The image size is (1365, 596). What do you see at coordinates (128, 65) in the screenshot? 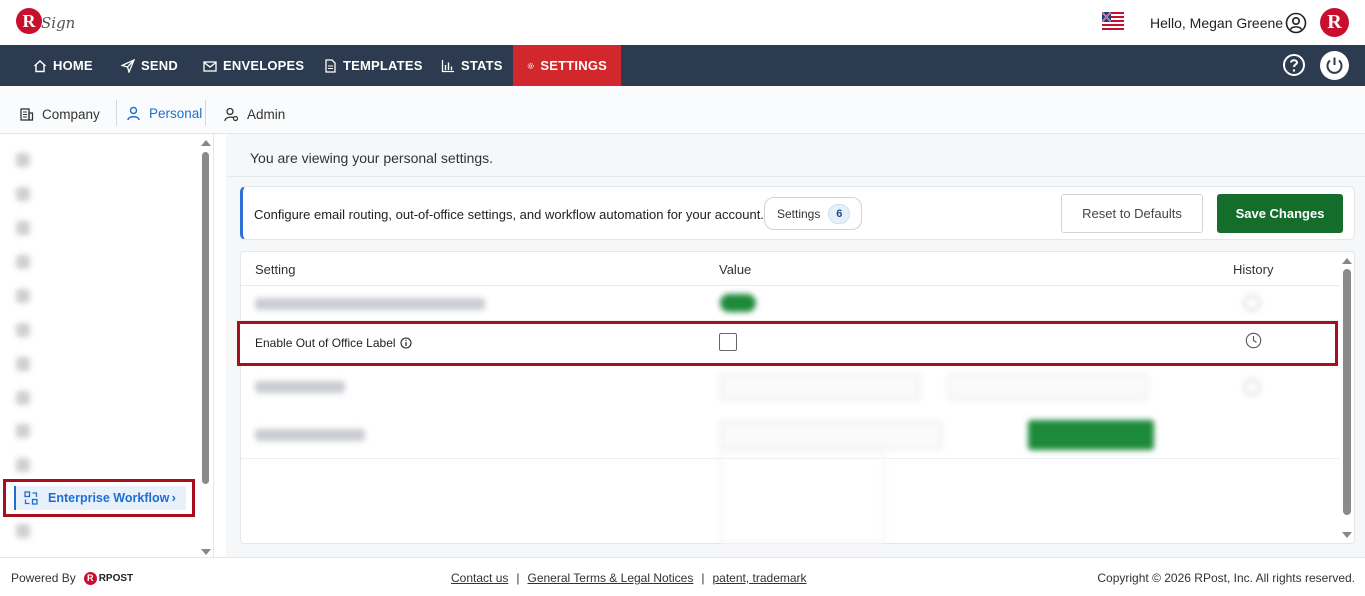
I see `send-icon` at bounding box center [128, 65].